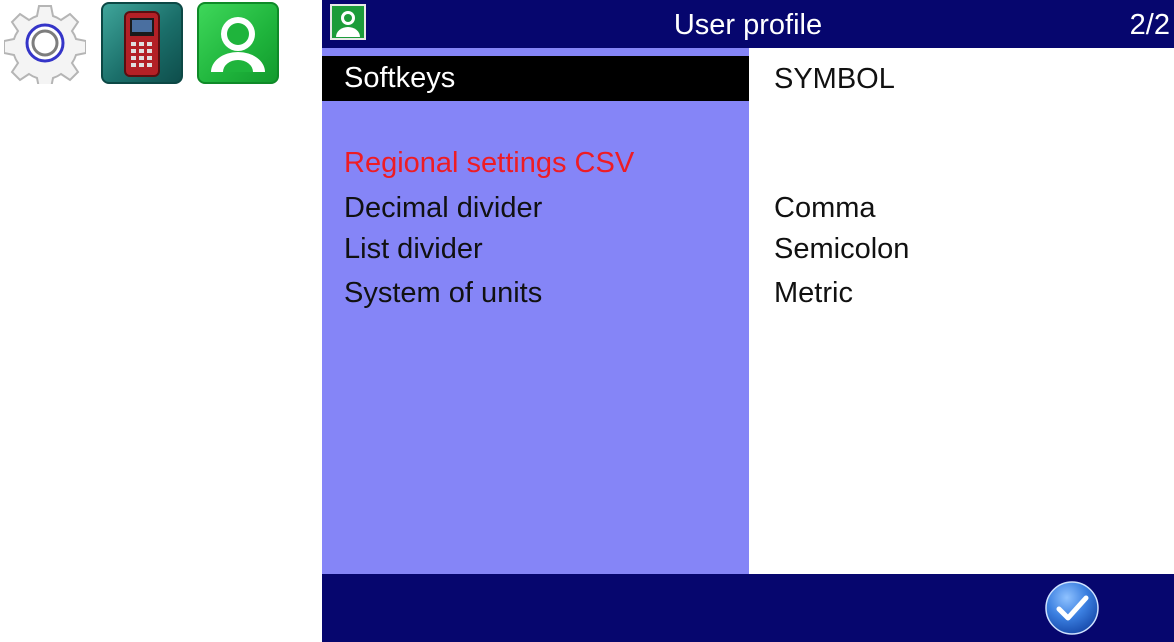  What do you see at coordinates (834, 79) in the screenshot?
I see `softkeys-value: SYMBOL` at bounding box center [834, 79].